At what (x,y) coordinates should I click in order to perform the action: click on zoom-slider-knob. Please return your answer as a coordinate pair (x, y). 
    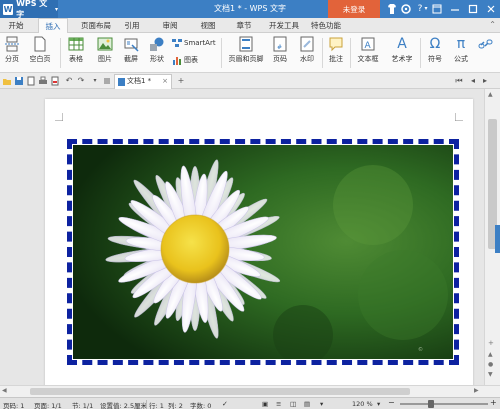
    Looking at the image, I should click on (431, 404).